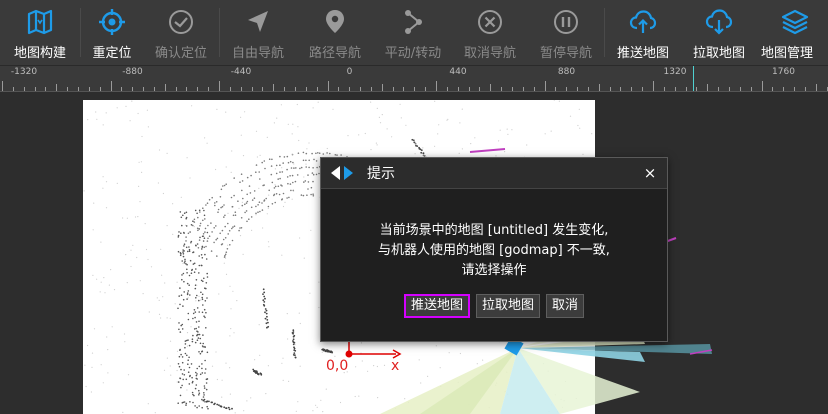 This screenshot has height=414, width=828. I want to click on check-circle-icon, so click(181, 22).